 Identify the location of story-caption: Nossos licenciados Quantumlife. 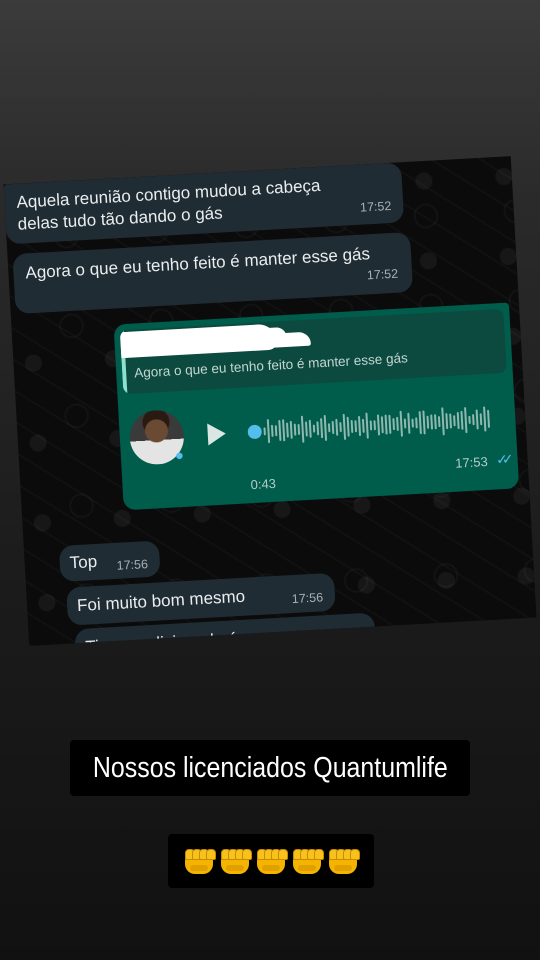
(270, 768).